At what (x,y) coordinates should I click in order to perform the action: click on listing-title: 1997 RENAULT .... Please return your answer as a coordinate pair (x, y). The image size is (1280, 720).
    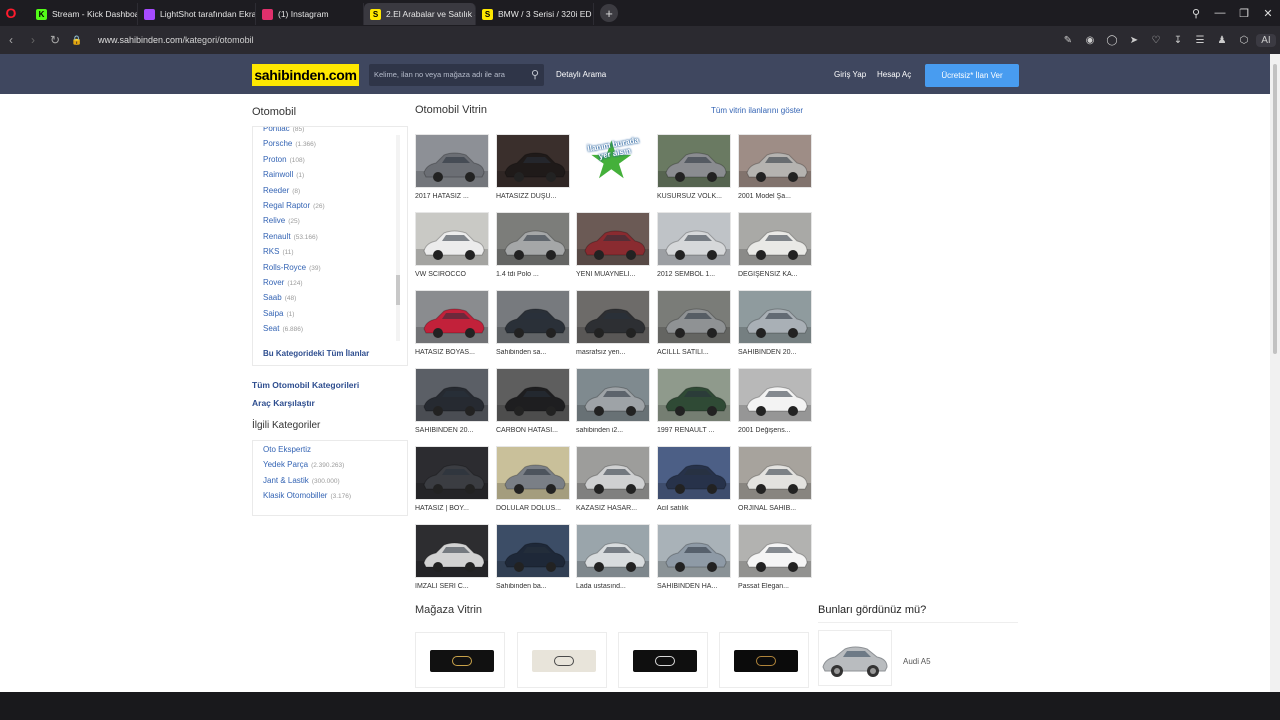
    Looking at the image, I should click on (697, 430).